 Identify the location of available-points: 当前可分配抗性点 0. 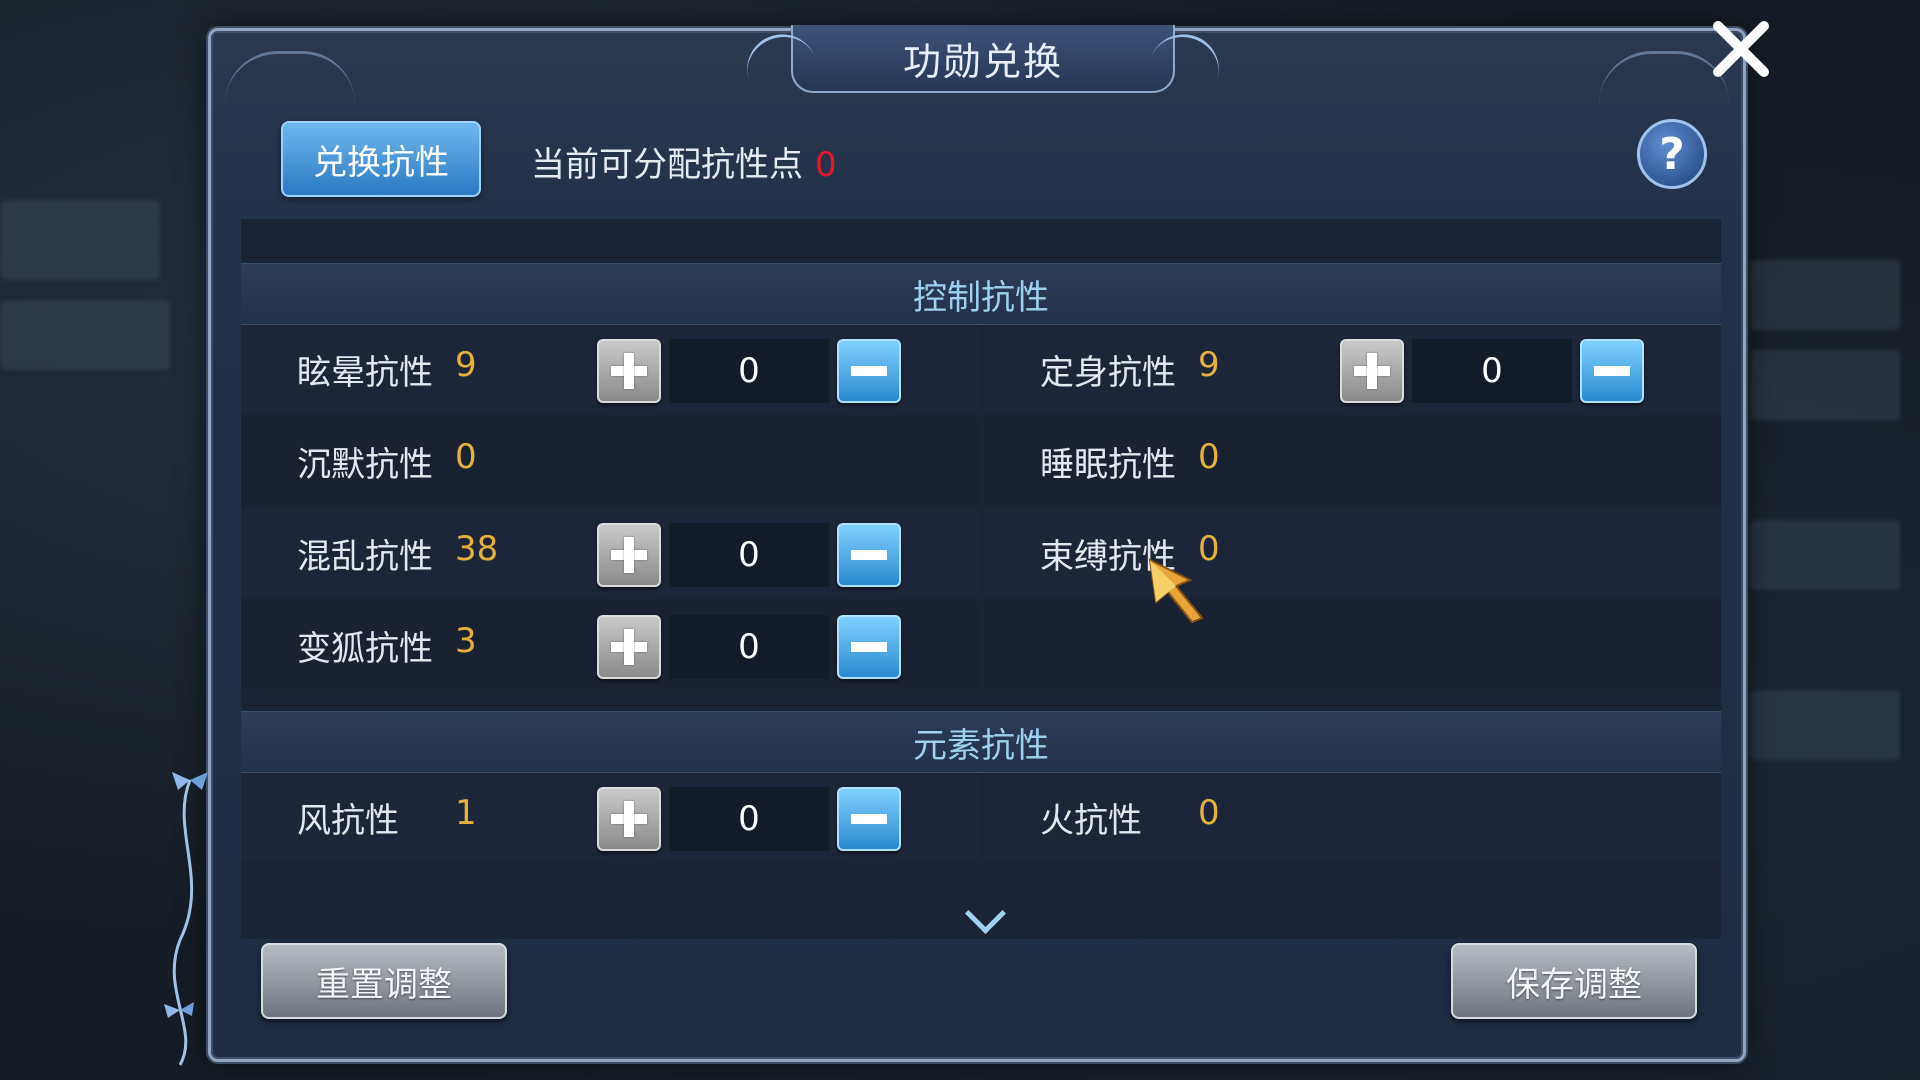
(684, 161).